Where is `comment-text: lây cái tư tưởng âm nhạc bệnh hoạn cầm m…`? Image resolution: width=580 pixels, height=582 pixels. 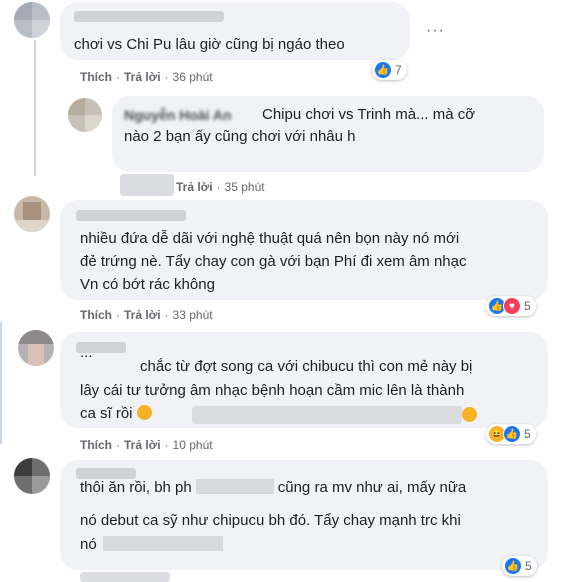 comment-text: lây cái tư tưởng âm nhạc bệnh hoạn cầm m… is located at coordinates (272, 390).